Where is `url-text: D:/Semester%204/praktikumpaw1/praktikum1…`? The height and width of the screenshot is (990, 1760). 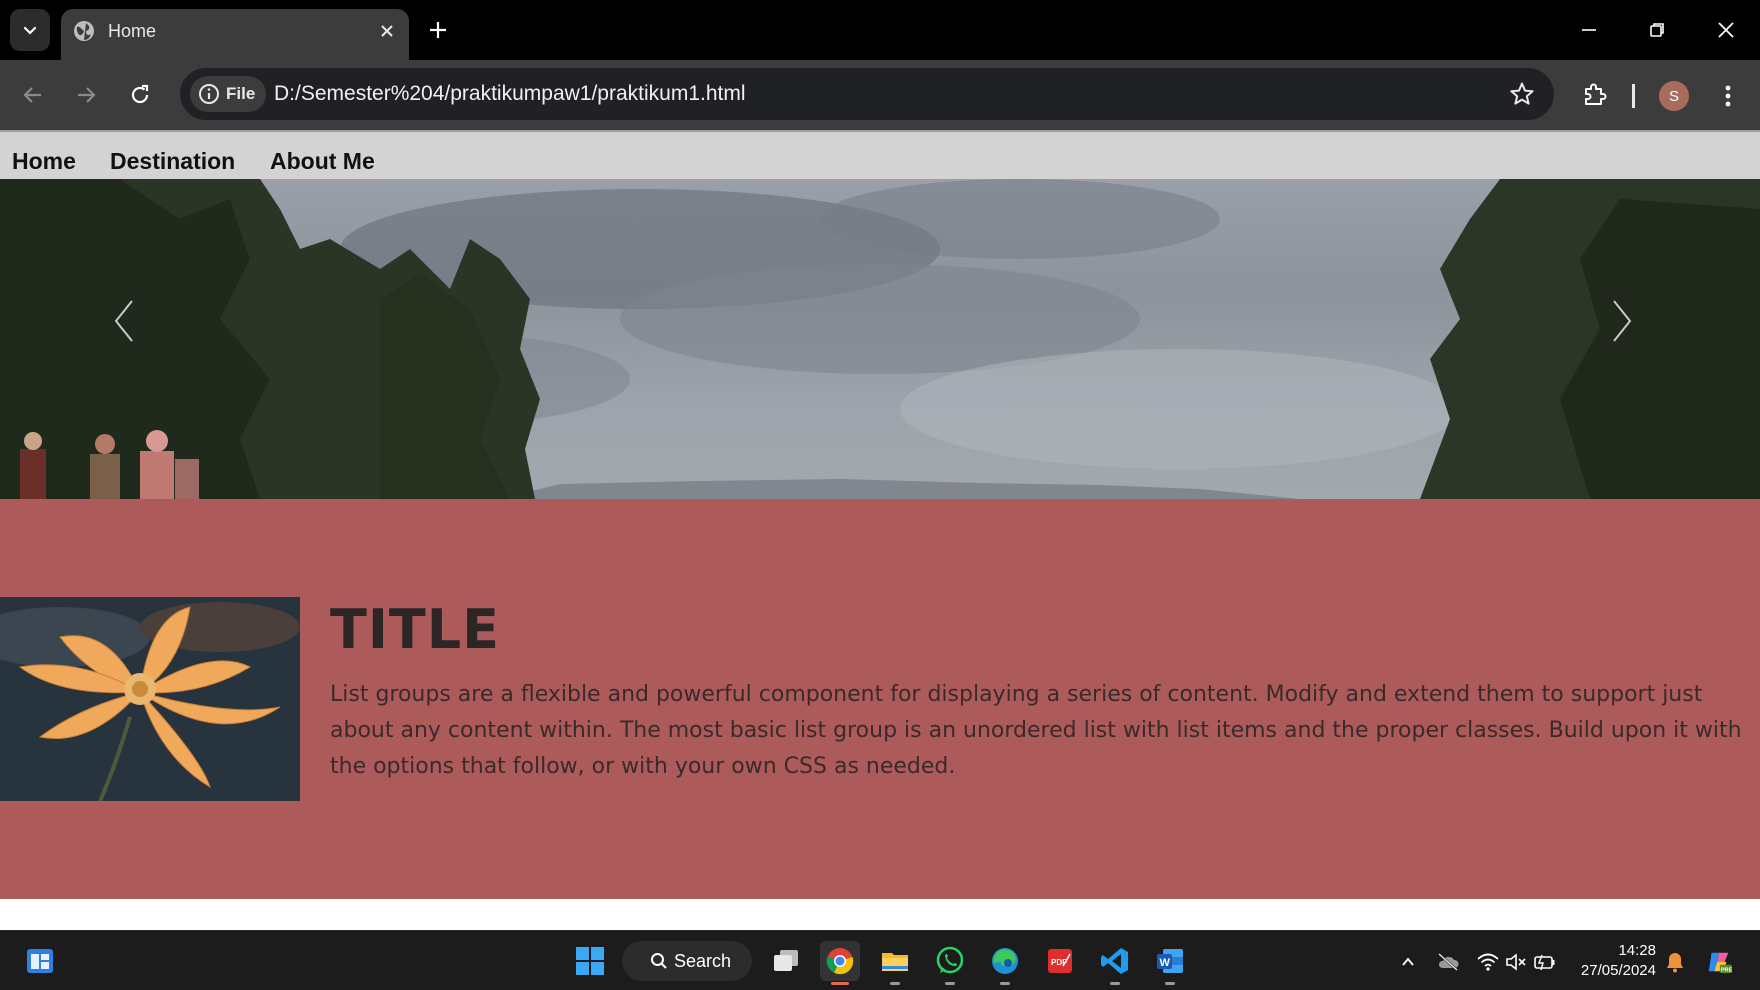 url-text: D:/Semester%204/praktikumpaw1/praktikum1… is located at coordinates (510, 94).